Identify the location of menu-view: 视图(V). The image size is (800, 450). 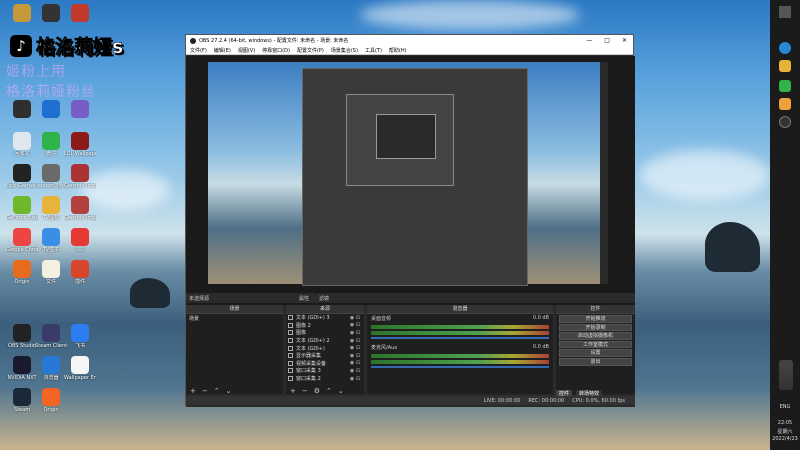
(246, 50).